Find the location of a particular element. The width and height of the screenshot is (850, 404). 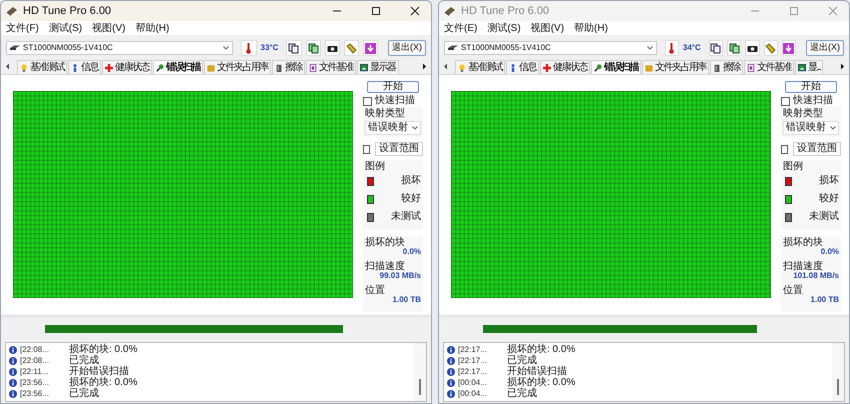

cross-icon is located at coordinates (547, 68).